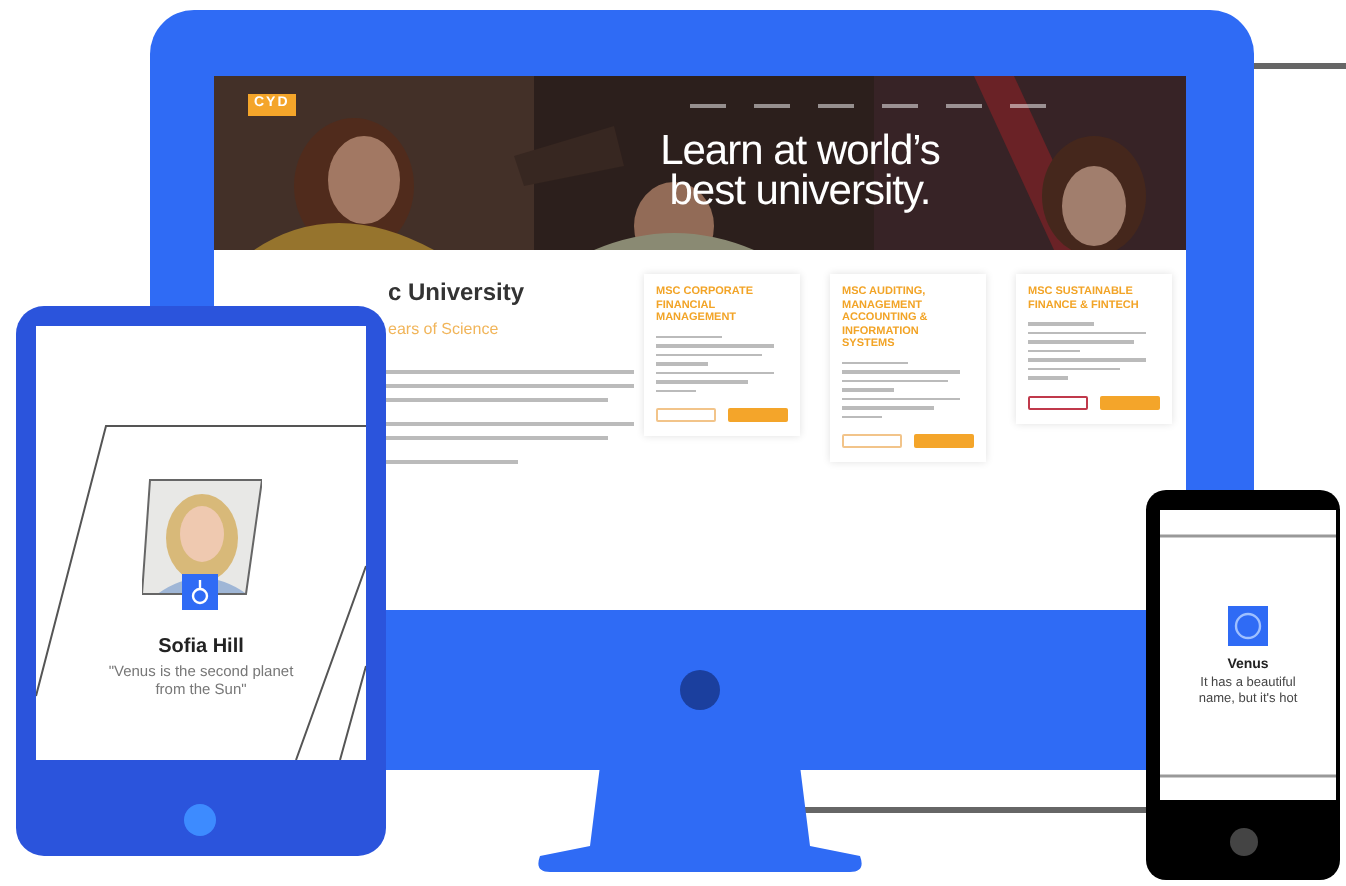  Describe the element at coordinates (1248, 626) in the screenshot. I see `planet-icon` at that location.